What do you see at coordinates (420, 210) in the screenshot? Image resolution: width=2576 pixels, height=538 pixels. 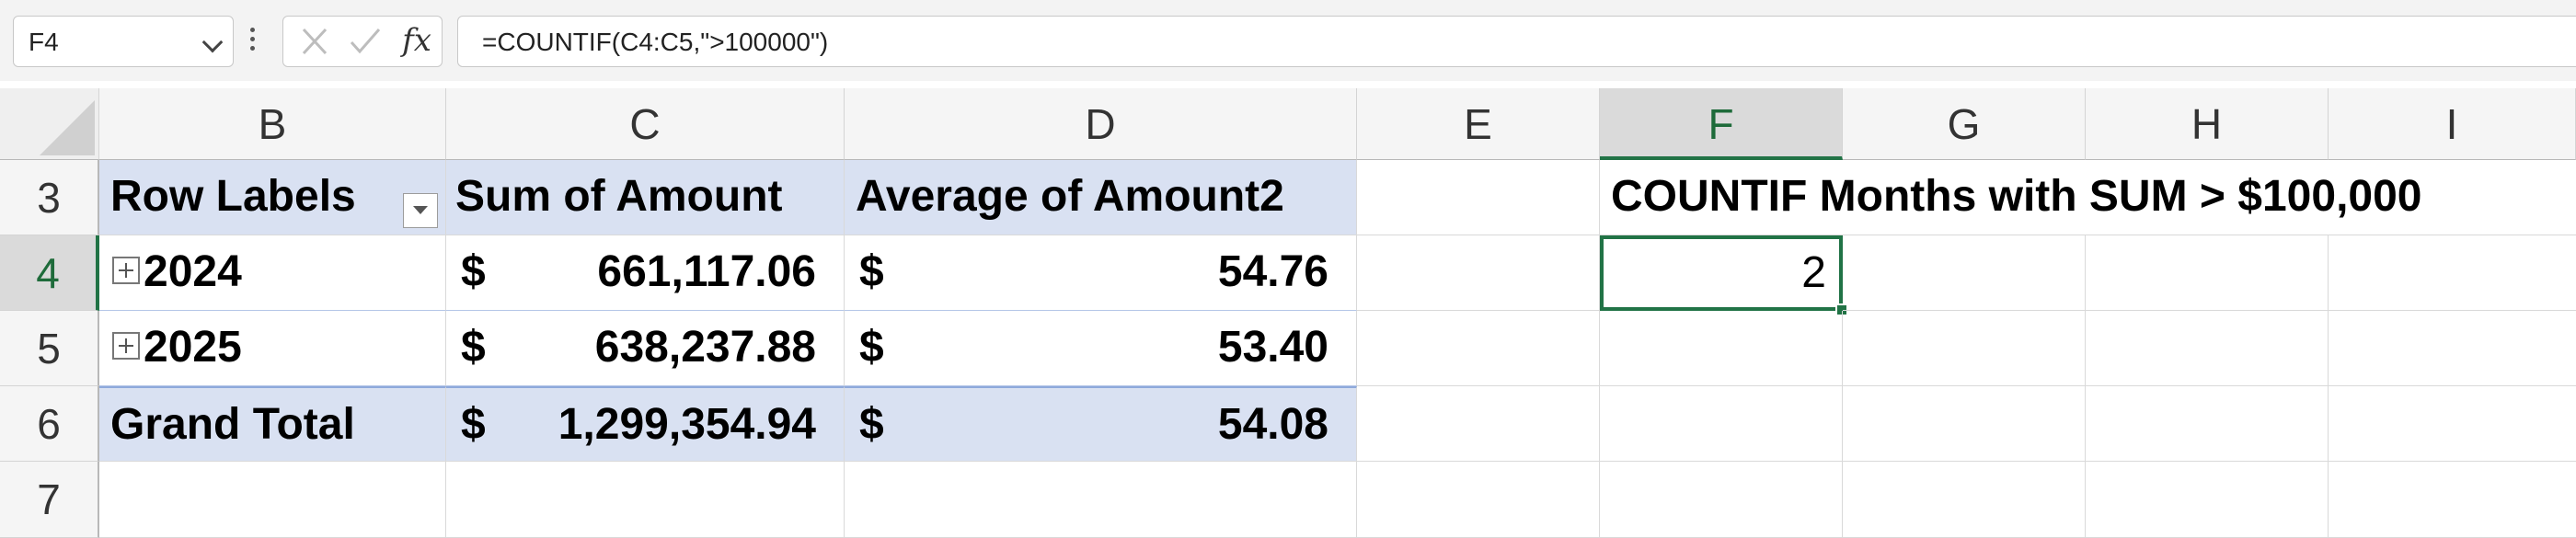 I see `filter-dropdown-icon` at bounding box center [420, 210].